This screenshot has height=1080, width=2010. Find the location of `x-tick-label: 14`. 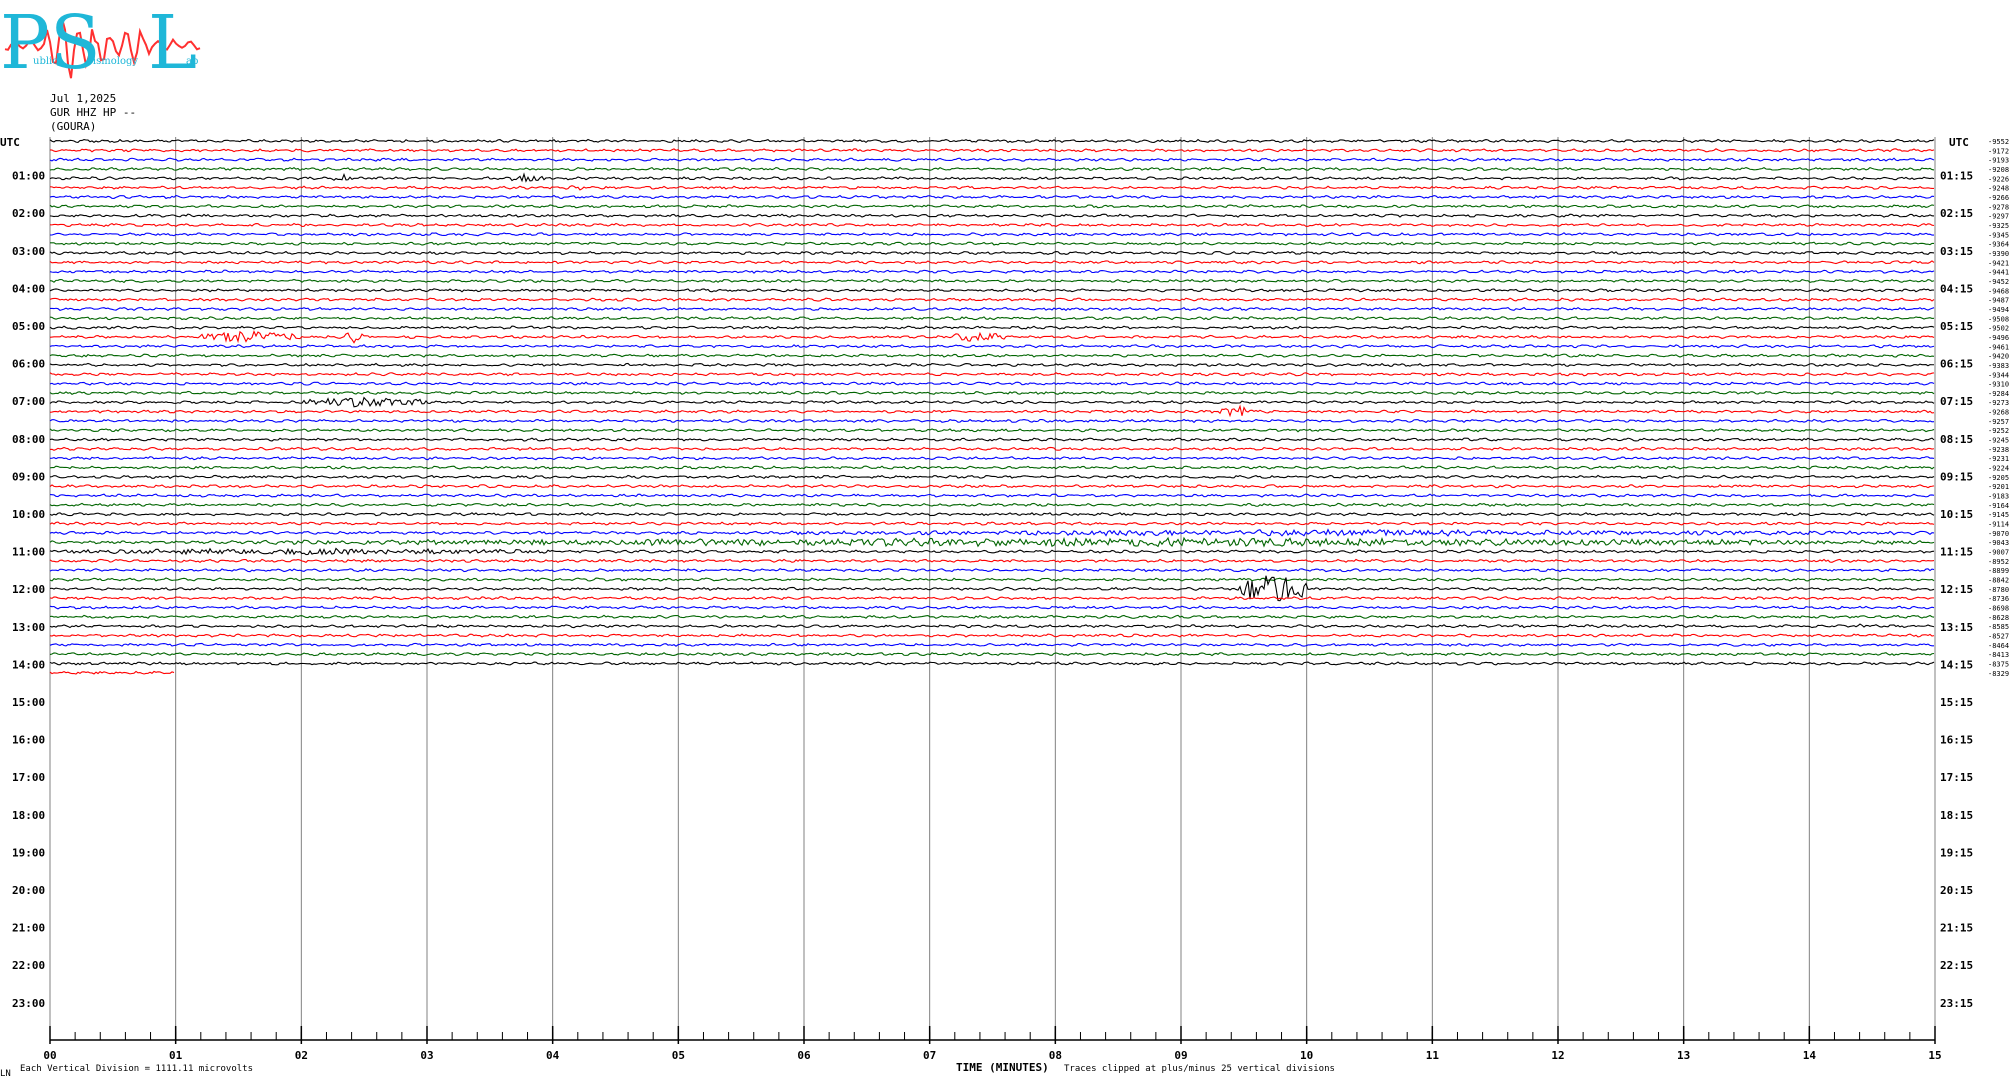

x-tick-label: 14 is located at coordinates (1810, 1055).